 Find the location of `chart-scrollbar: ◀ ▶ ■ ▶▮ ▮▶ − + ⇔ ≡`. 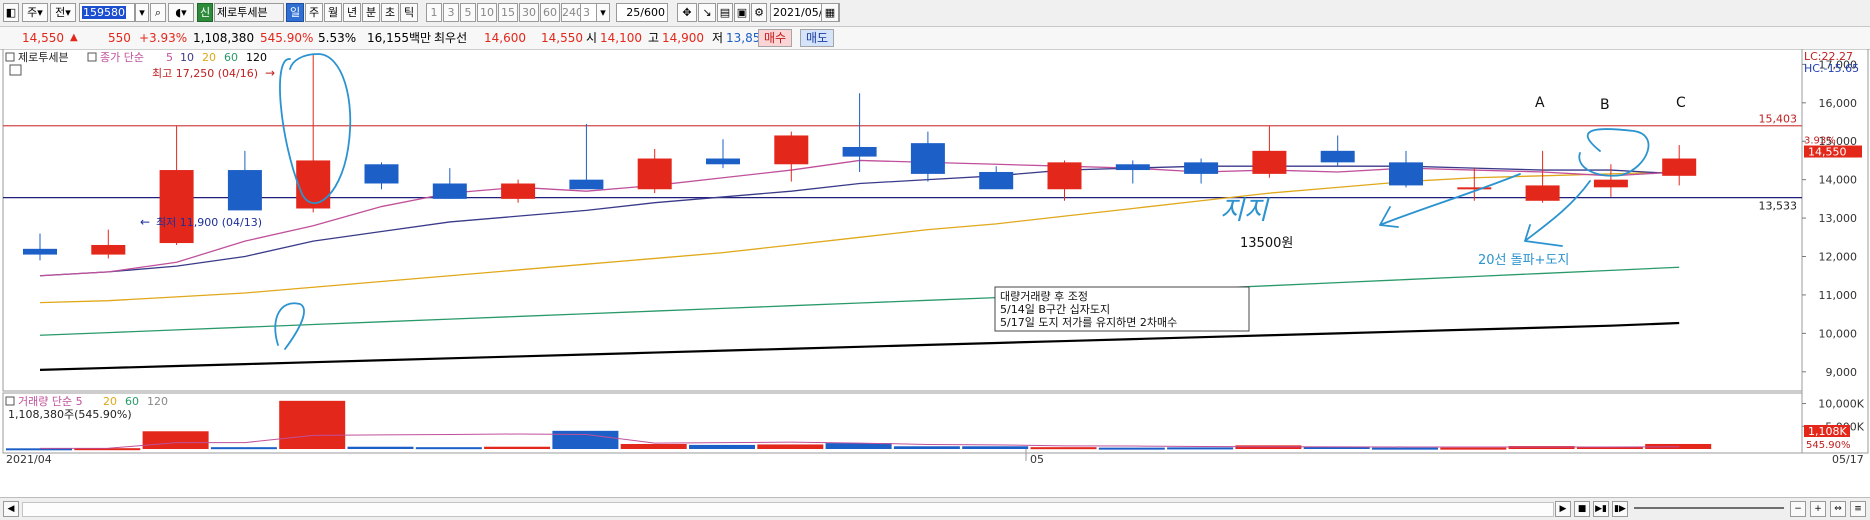

chart-scrollbar: ◀ ▶ ■ ▶▮ ▮▶ − + ⇔ ≡ is located at coordinates (935, 508).